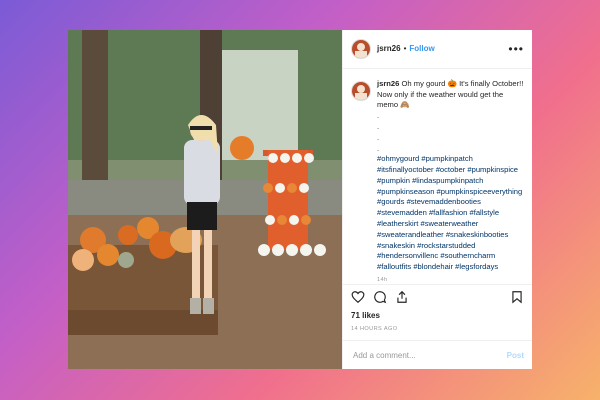 The width and height of the screenshot is (600, 400). What do you see at coordinates (437, 314) in the screenshot?
I see `likes-count: 71 likes` at bounding box center [437, 314].